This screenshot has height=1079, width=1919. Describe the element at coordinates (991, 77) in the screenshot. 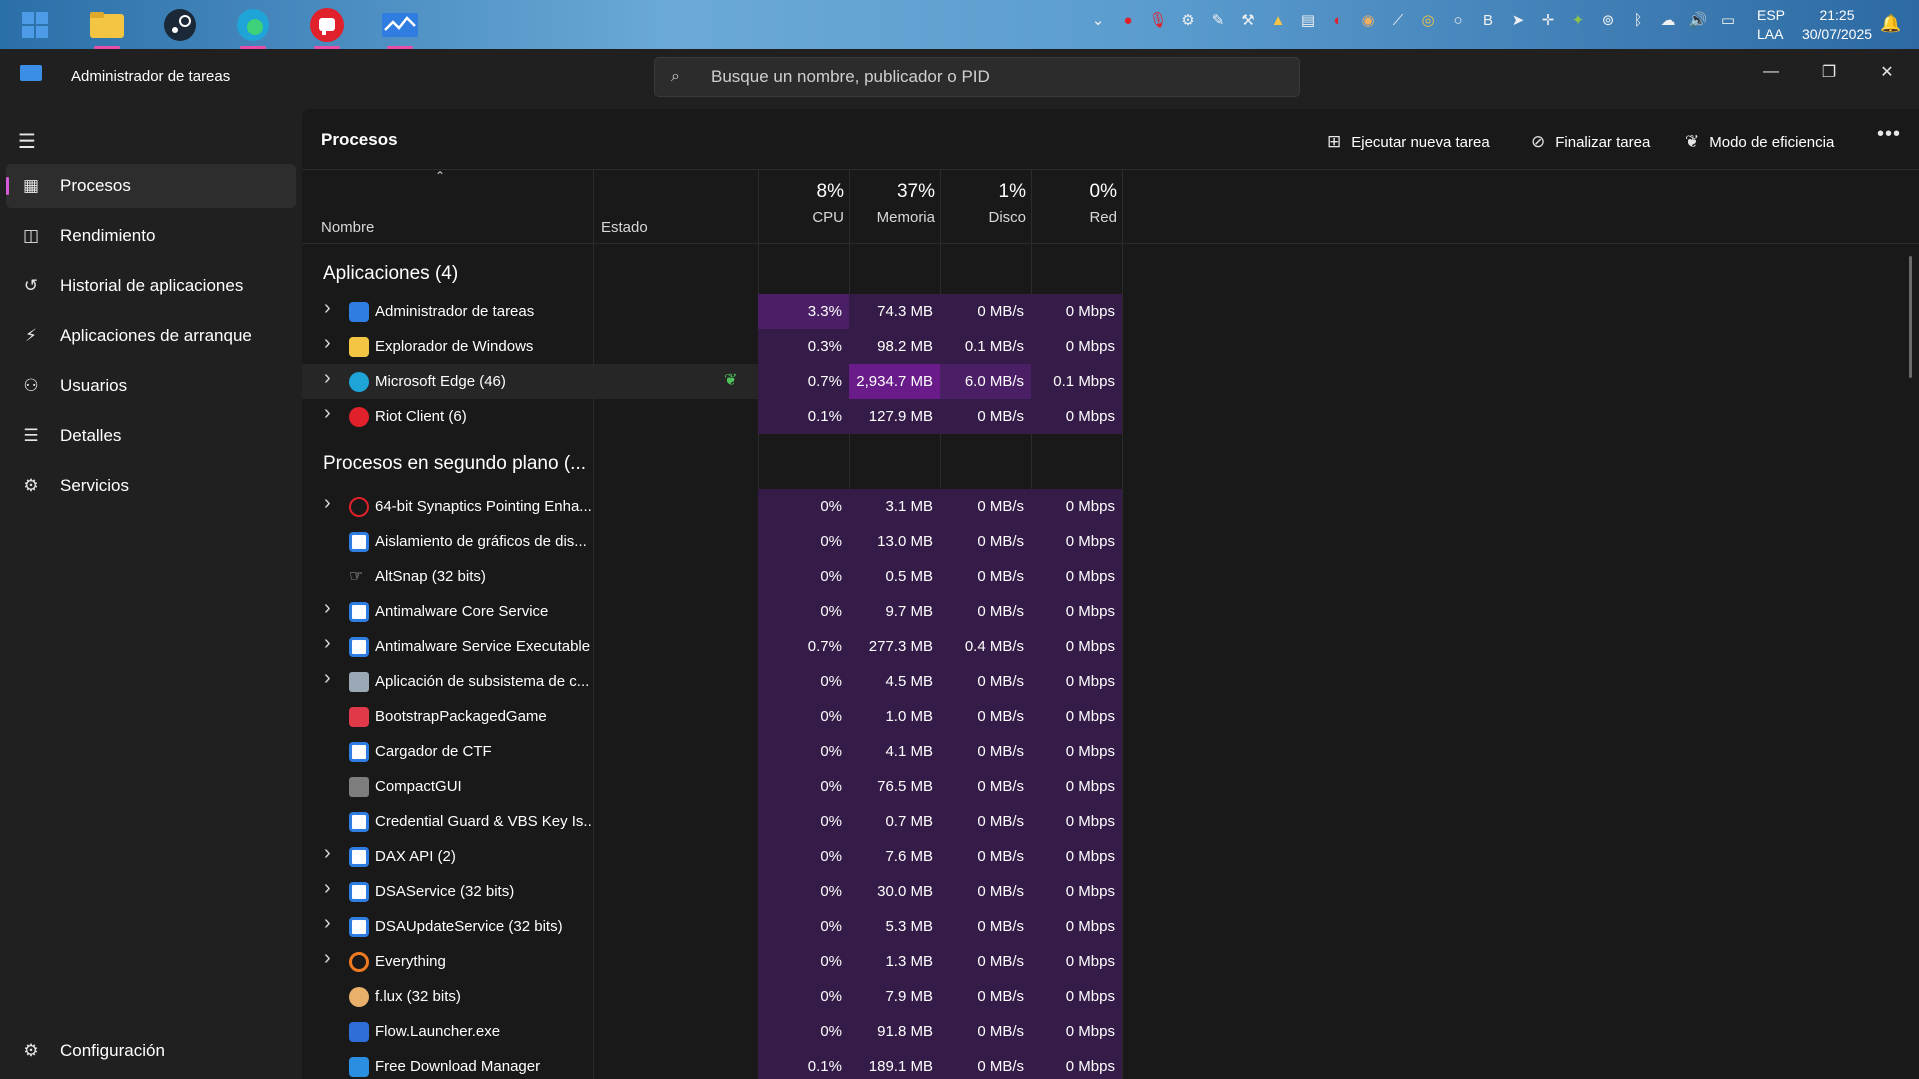

I see `search-input` at that location.